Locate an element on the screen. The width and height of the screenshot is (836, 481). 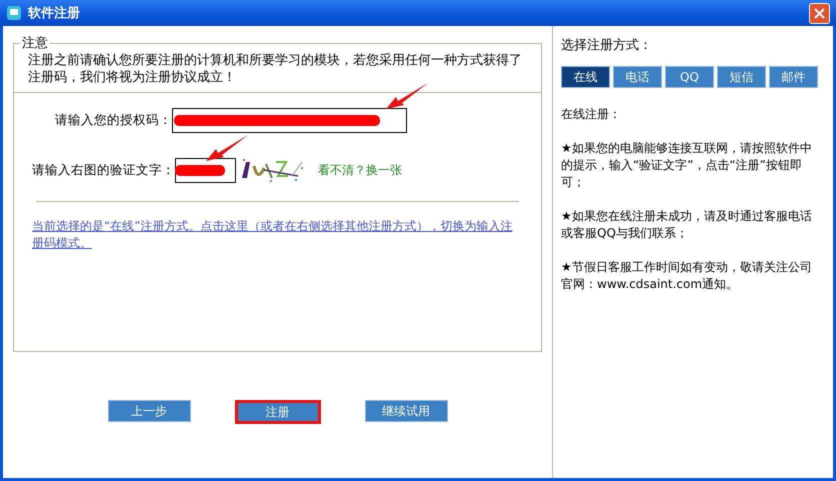
info-text: ★如果您的电脑能够连接互联网，请按照软件中的提示，输入“验证文字”，点击“注册”按钮即可； is located at coordinates (687, 165).